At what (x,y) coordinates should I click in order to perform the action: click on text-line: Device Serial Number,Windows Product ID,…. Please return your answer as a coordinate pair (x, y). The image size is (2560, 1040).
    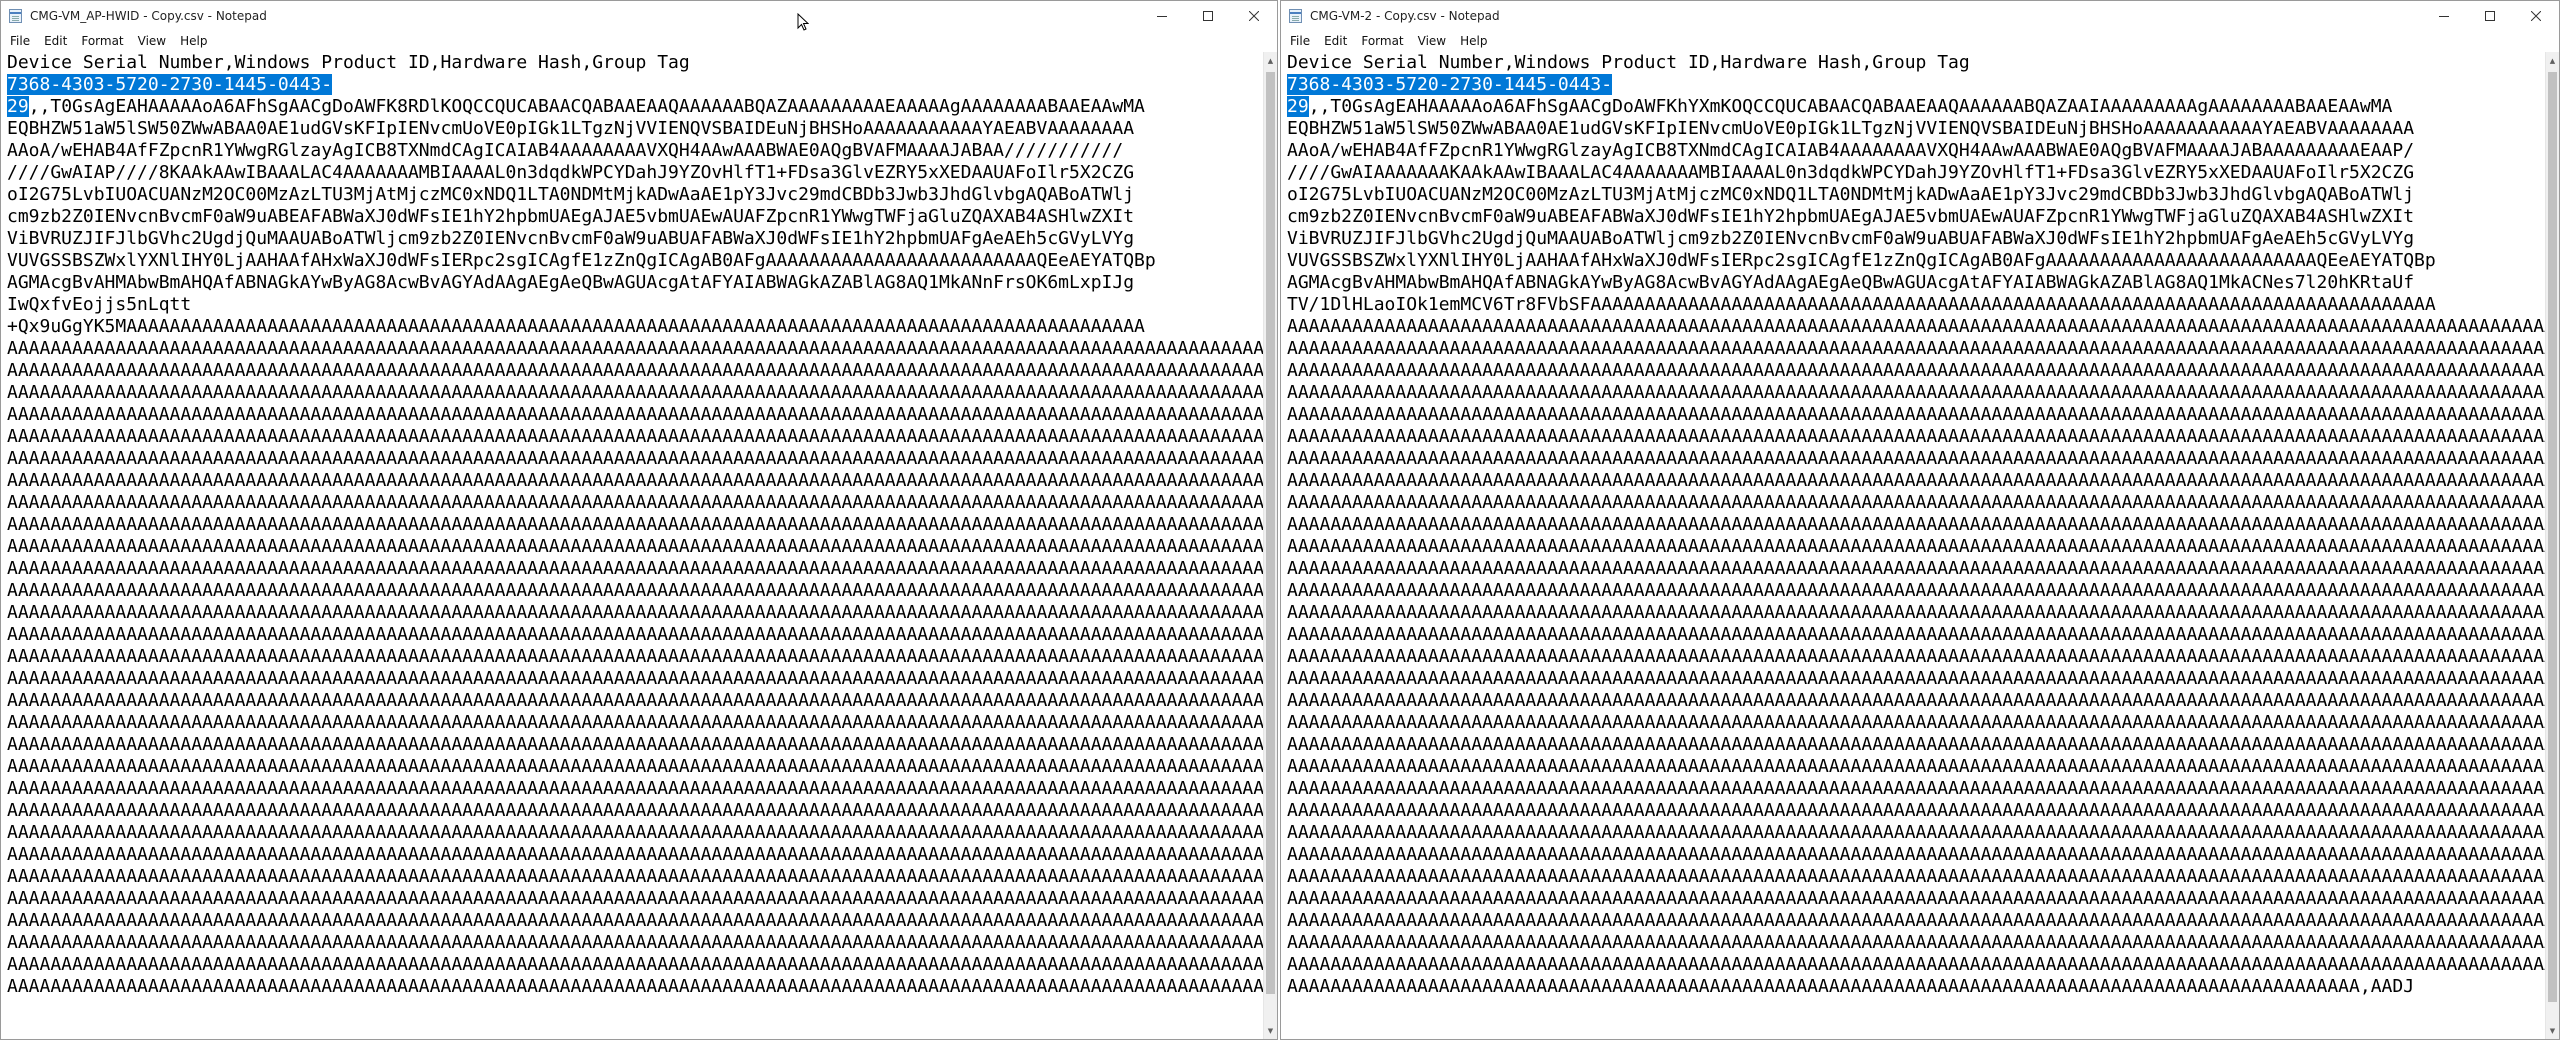
    Looking at the image, I should click on (635, 63).